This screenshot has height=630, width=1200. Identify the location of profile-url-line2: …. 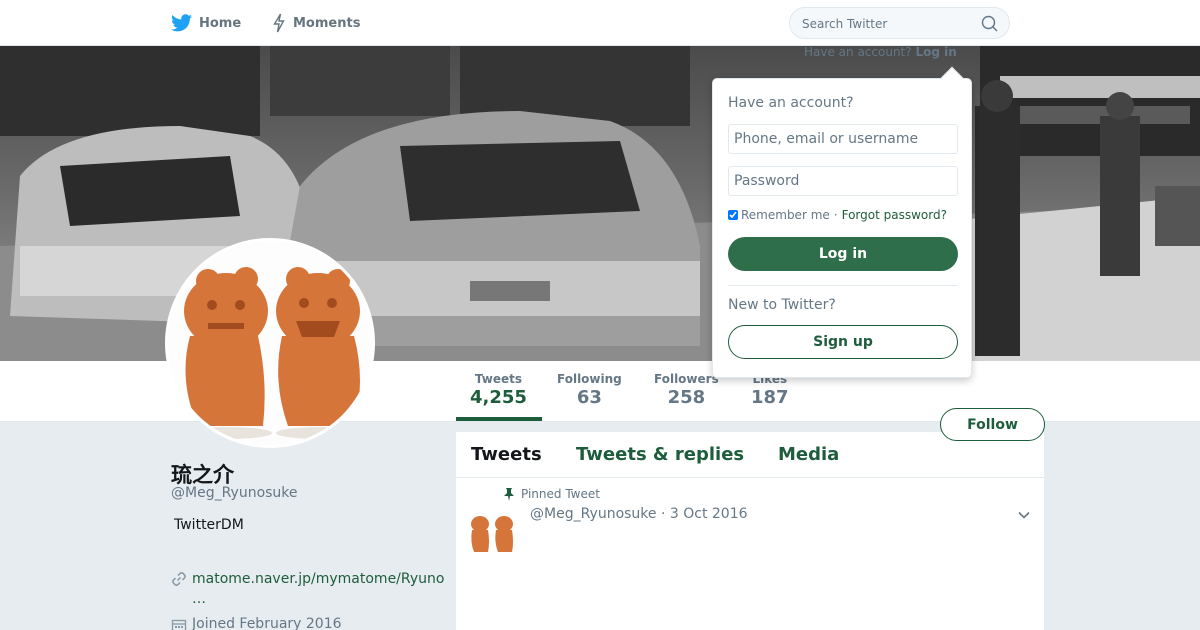
(199, 599).